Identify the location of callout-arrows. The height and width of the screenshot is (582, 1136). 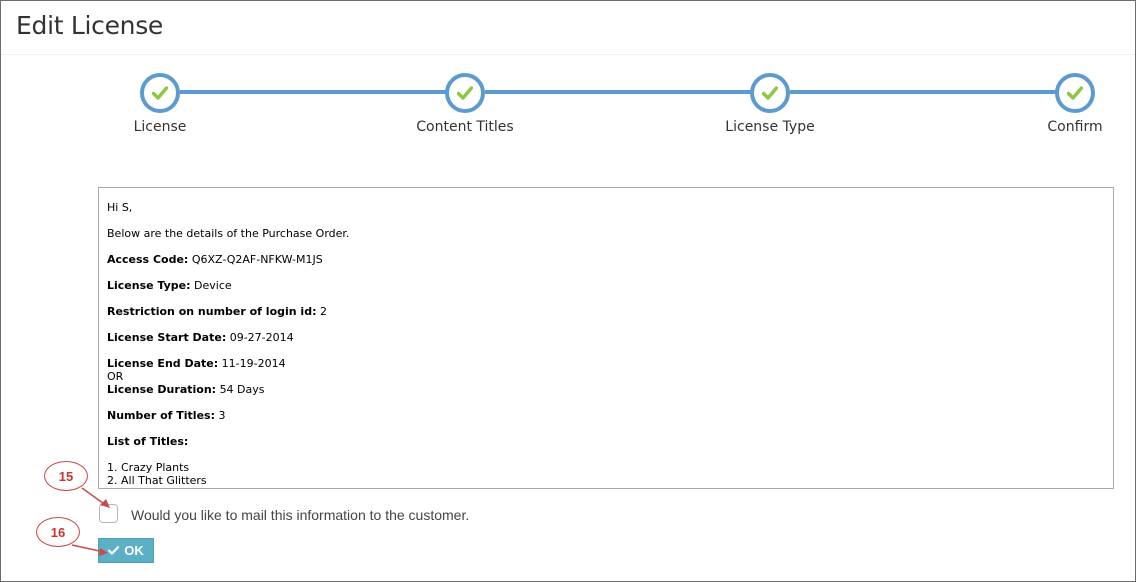
(90, 521).